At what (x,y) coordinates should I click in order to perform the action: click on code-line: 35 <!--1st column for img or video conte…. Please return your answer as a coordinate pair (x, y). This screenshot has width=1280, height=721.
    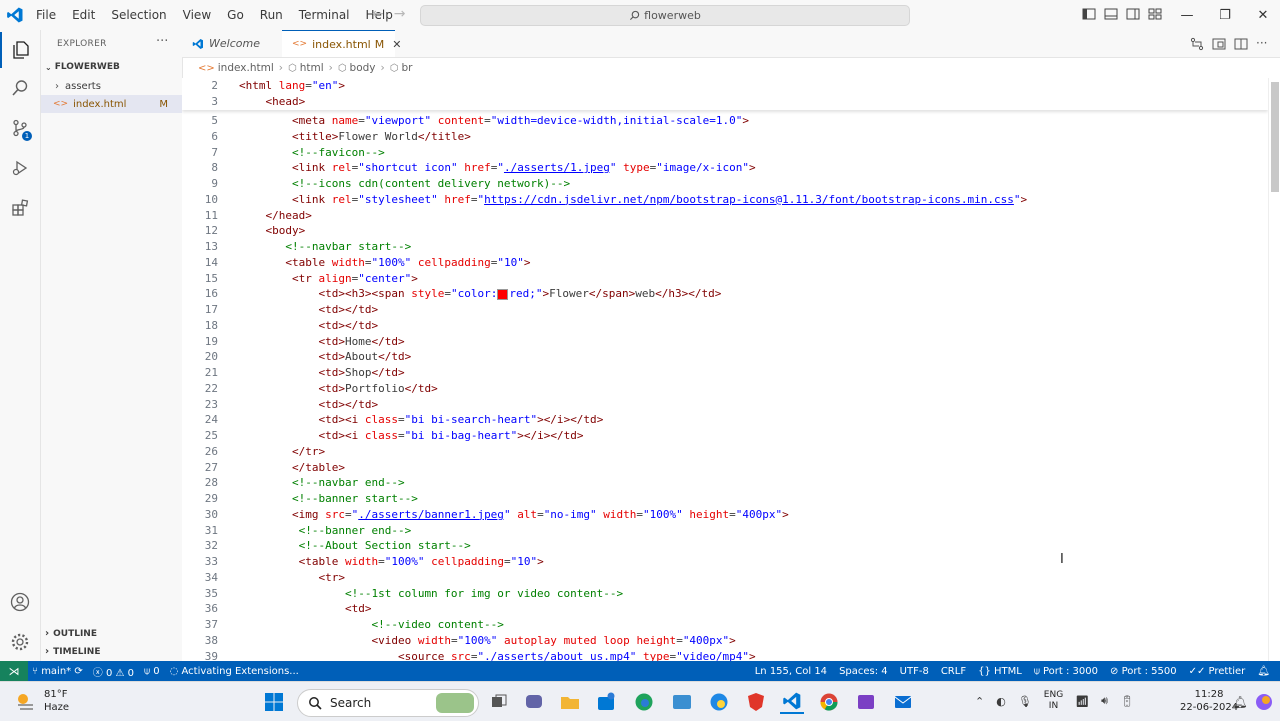
    Looking at the image, I should click on (725, 594).